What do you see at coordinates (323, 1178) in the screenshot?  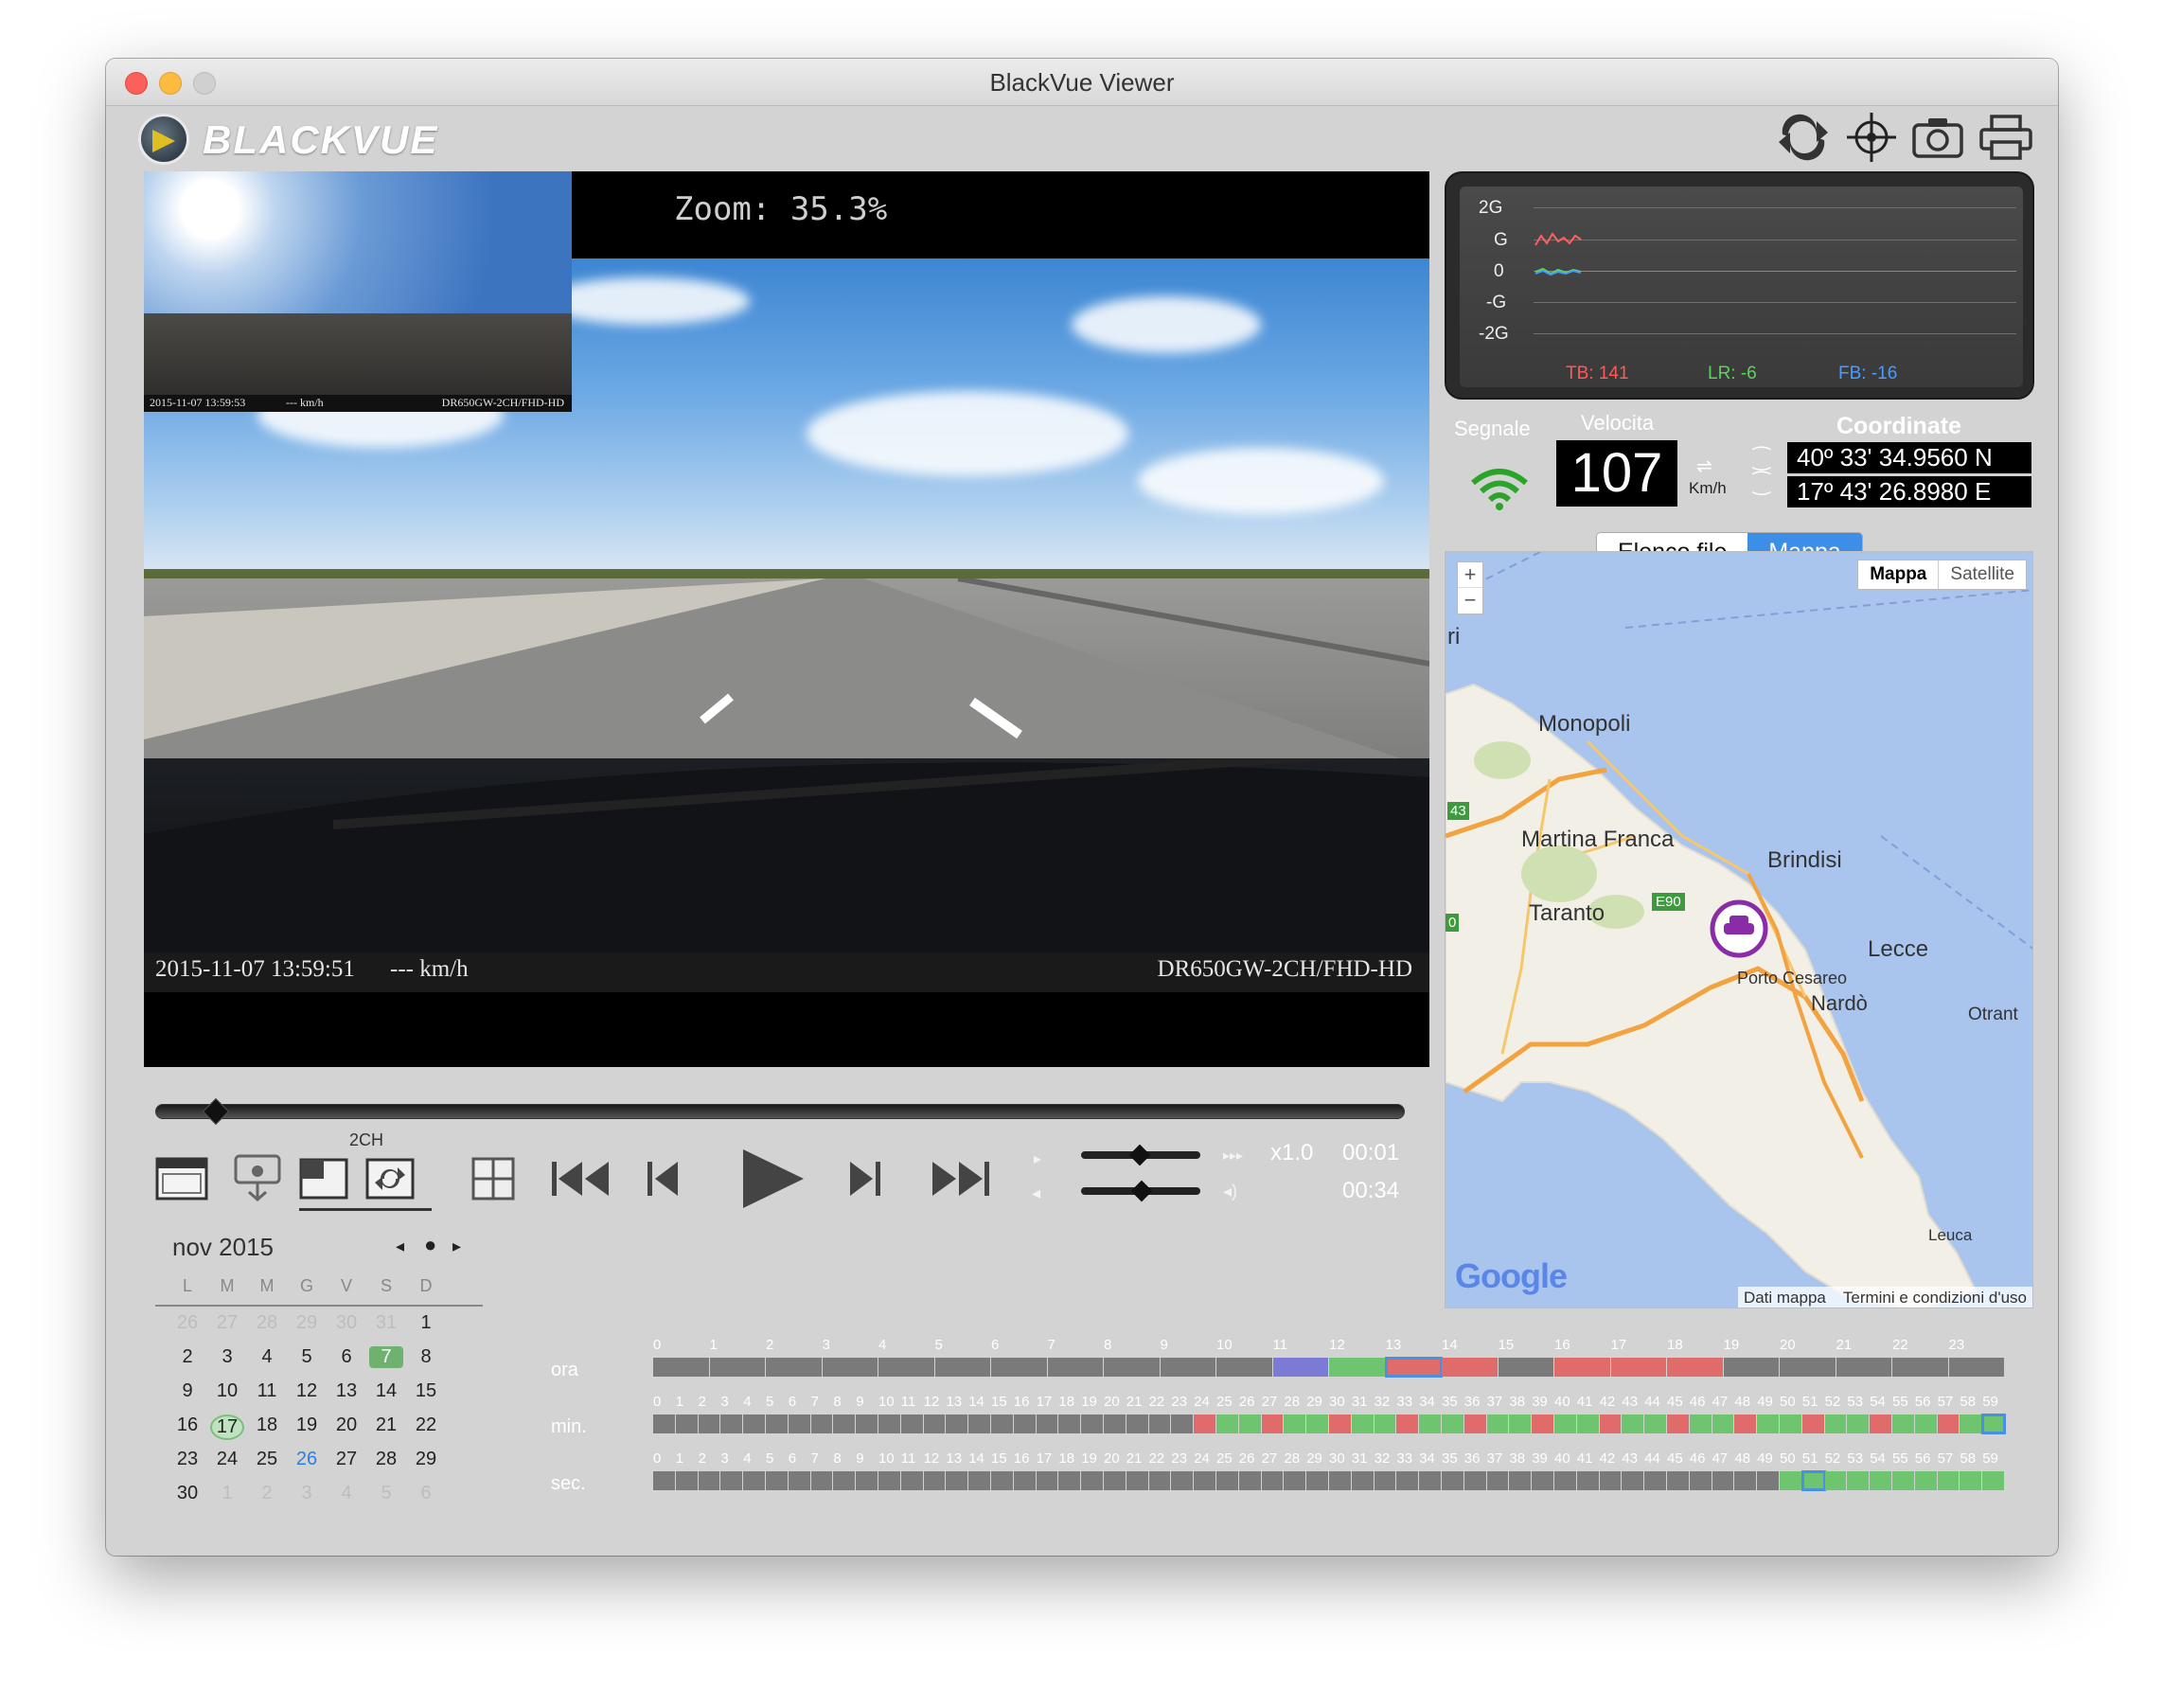 I see `pip-layout-button` at bounding box center [323, 1178].